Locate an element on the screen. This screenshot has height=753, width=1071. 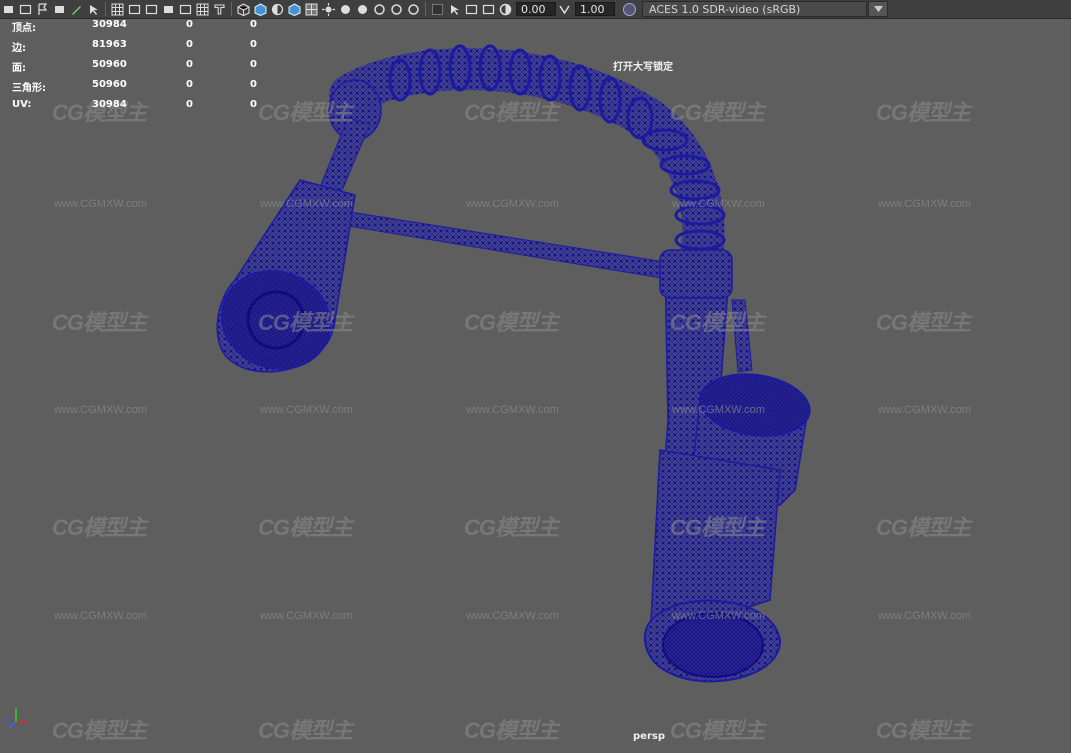
hud-row: 三角形: 50960 0 0 is located at coordinates (142, 89).